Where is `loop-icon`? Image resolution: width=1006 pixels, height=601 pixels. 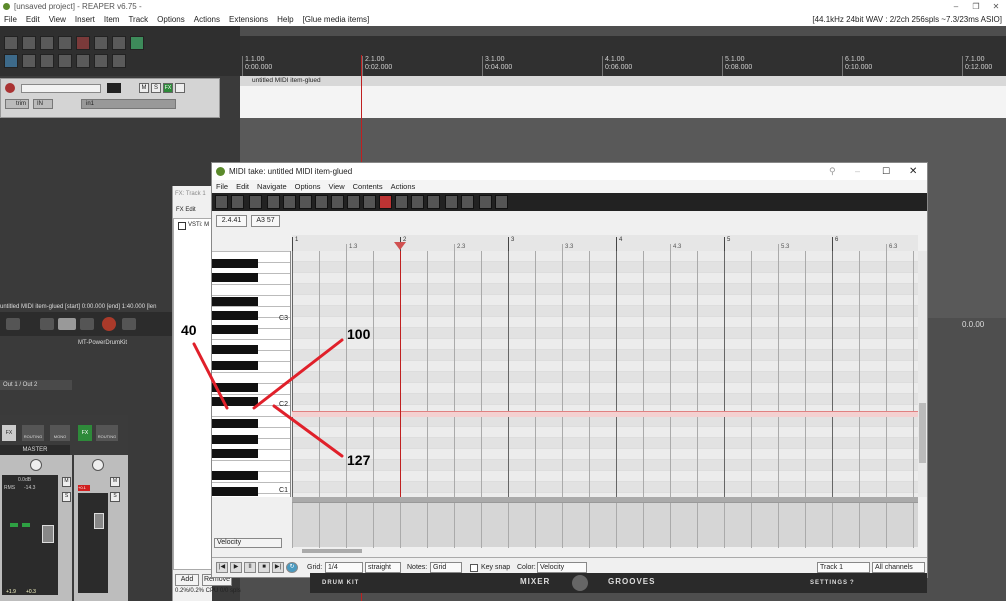 loop-icon is located at coordinates (485, 202).